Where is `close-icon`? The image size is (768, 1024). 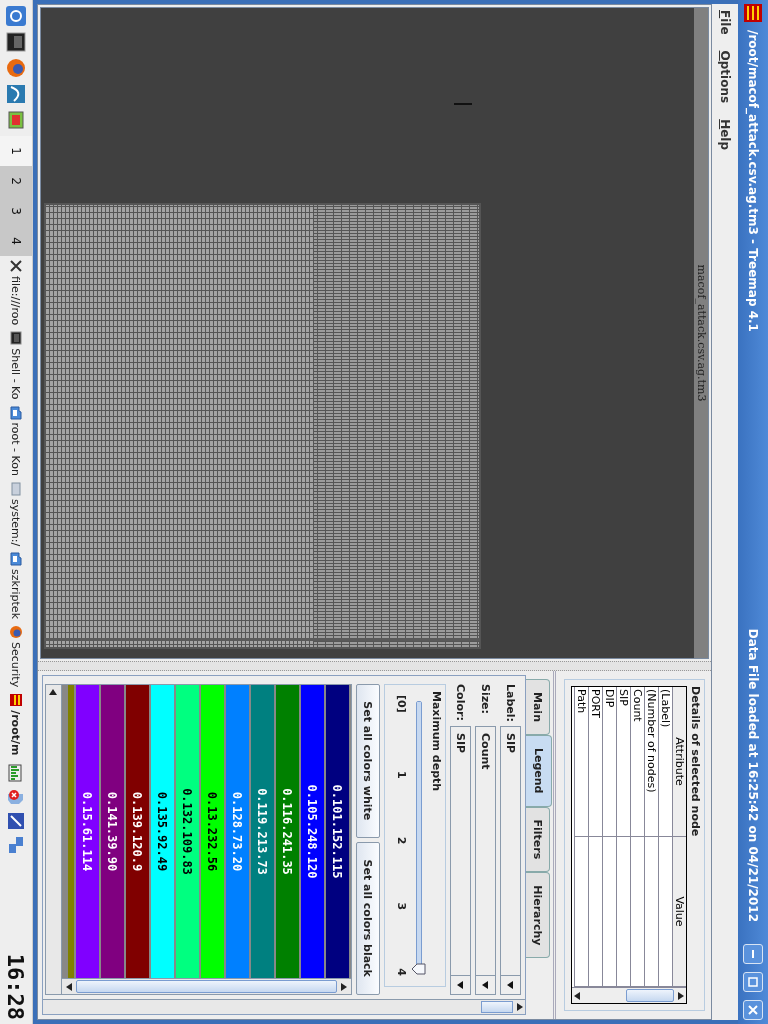 close-icon is located at coordinates (753, 1010).